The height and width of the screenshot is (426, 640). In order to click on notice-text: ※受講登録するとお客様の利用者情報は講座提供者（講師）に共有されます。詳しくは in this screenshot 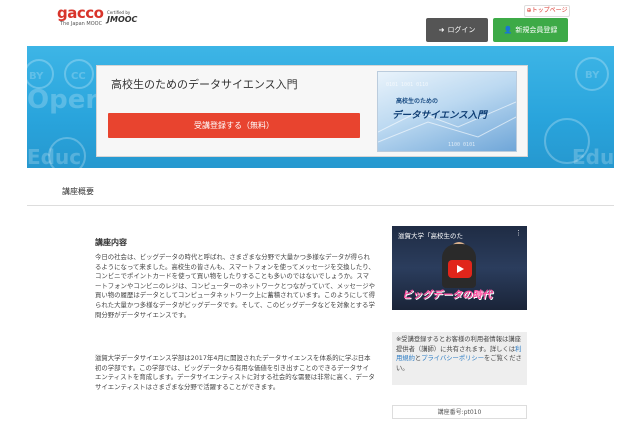, I will do `click(458, 344)`.